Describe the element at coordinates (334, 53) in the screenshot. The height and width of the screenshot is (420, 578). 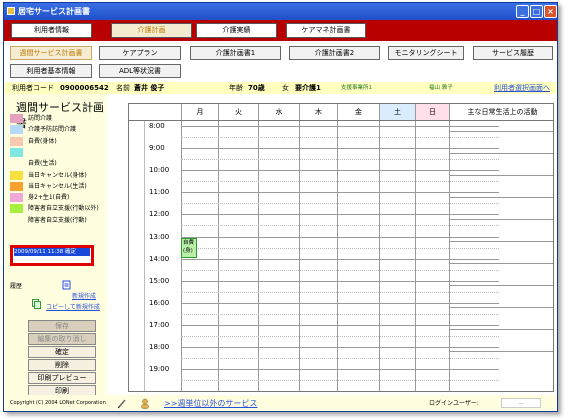
I see `tab-care-plan-2: 介護計画書2` at that location.